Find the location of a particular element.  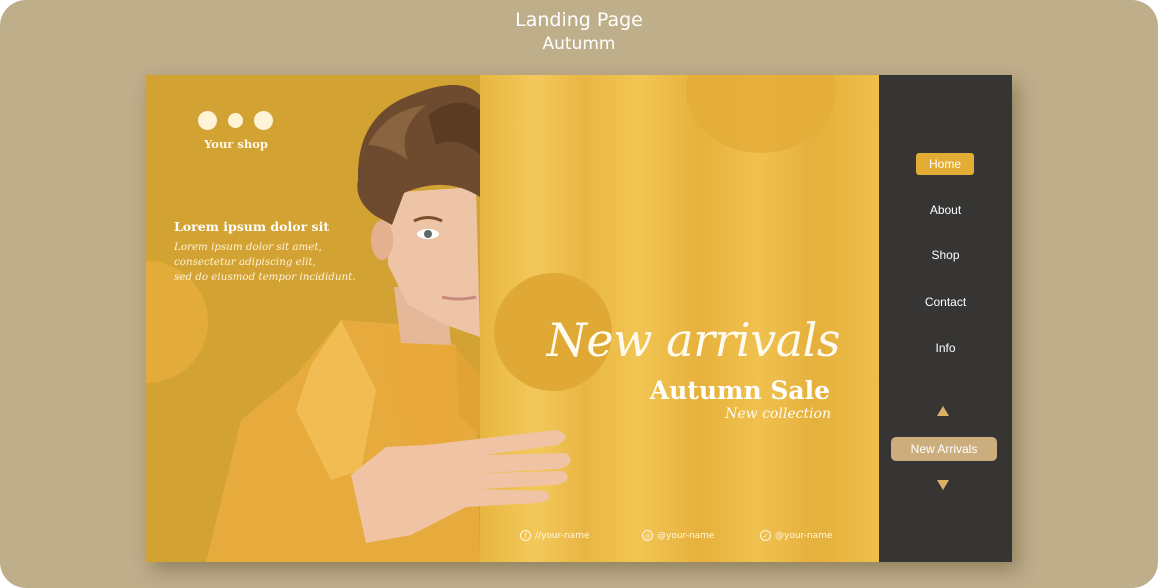

instagram-icon: ◎ is located at coordinates (647, 535).